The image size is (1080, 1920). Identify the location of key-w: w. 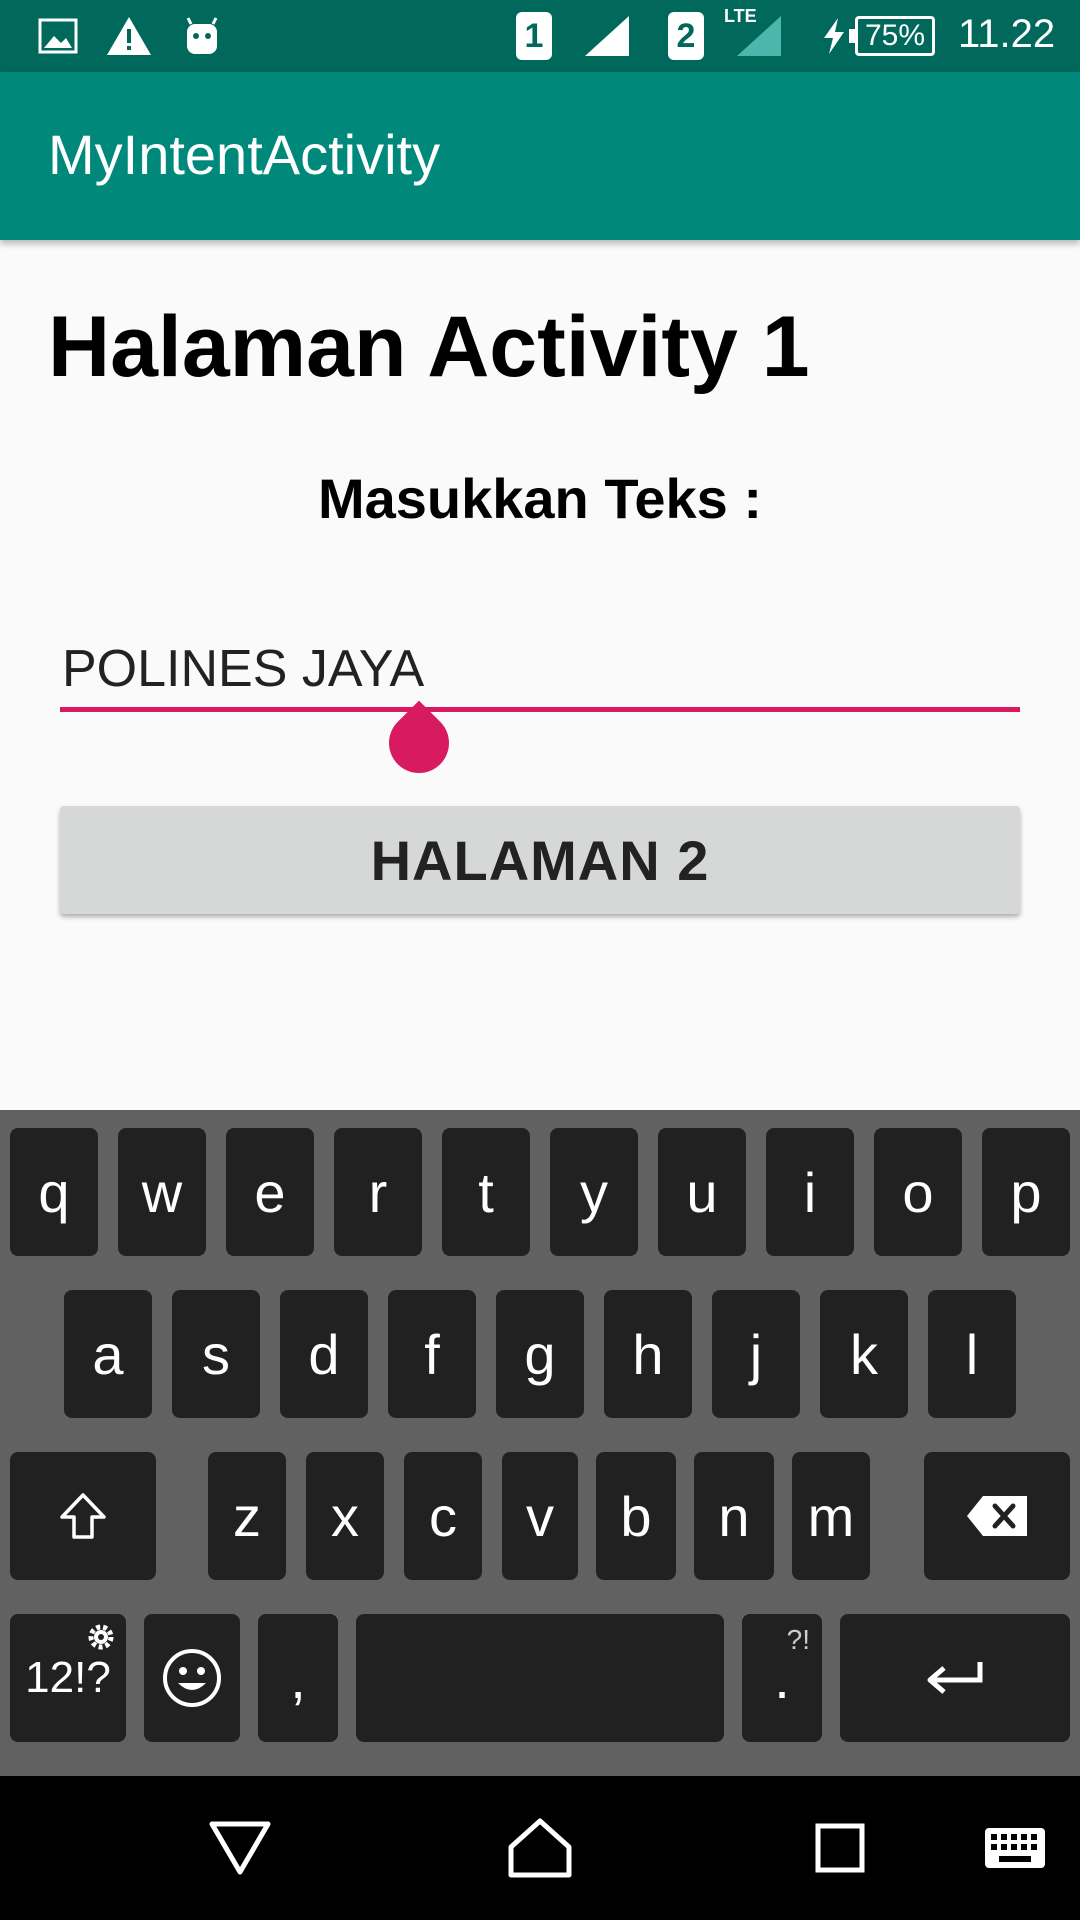
(162, 1192).